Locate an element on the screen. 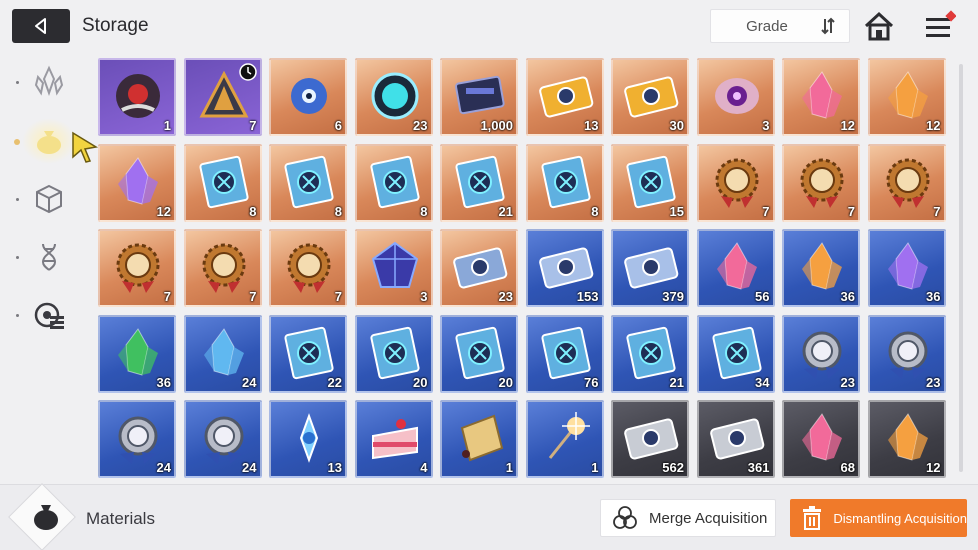 The width and height of the screenshot is (978, 550). item-slot: 15 is located at coordinates (650, 182).